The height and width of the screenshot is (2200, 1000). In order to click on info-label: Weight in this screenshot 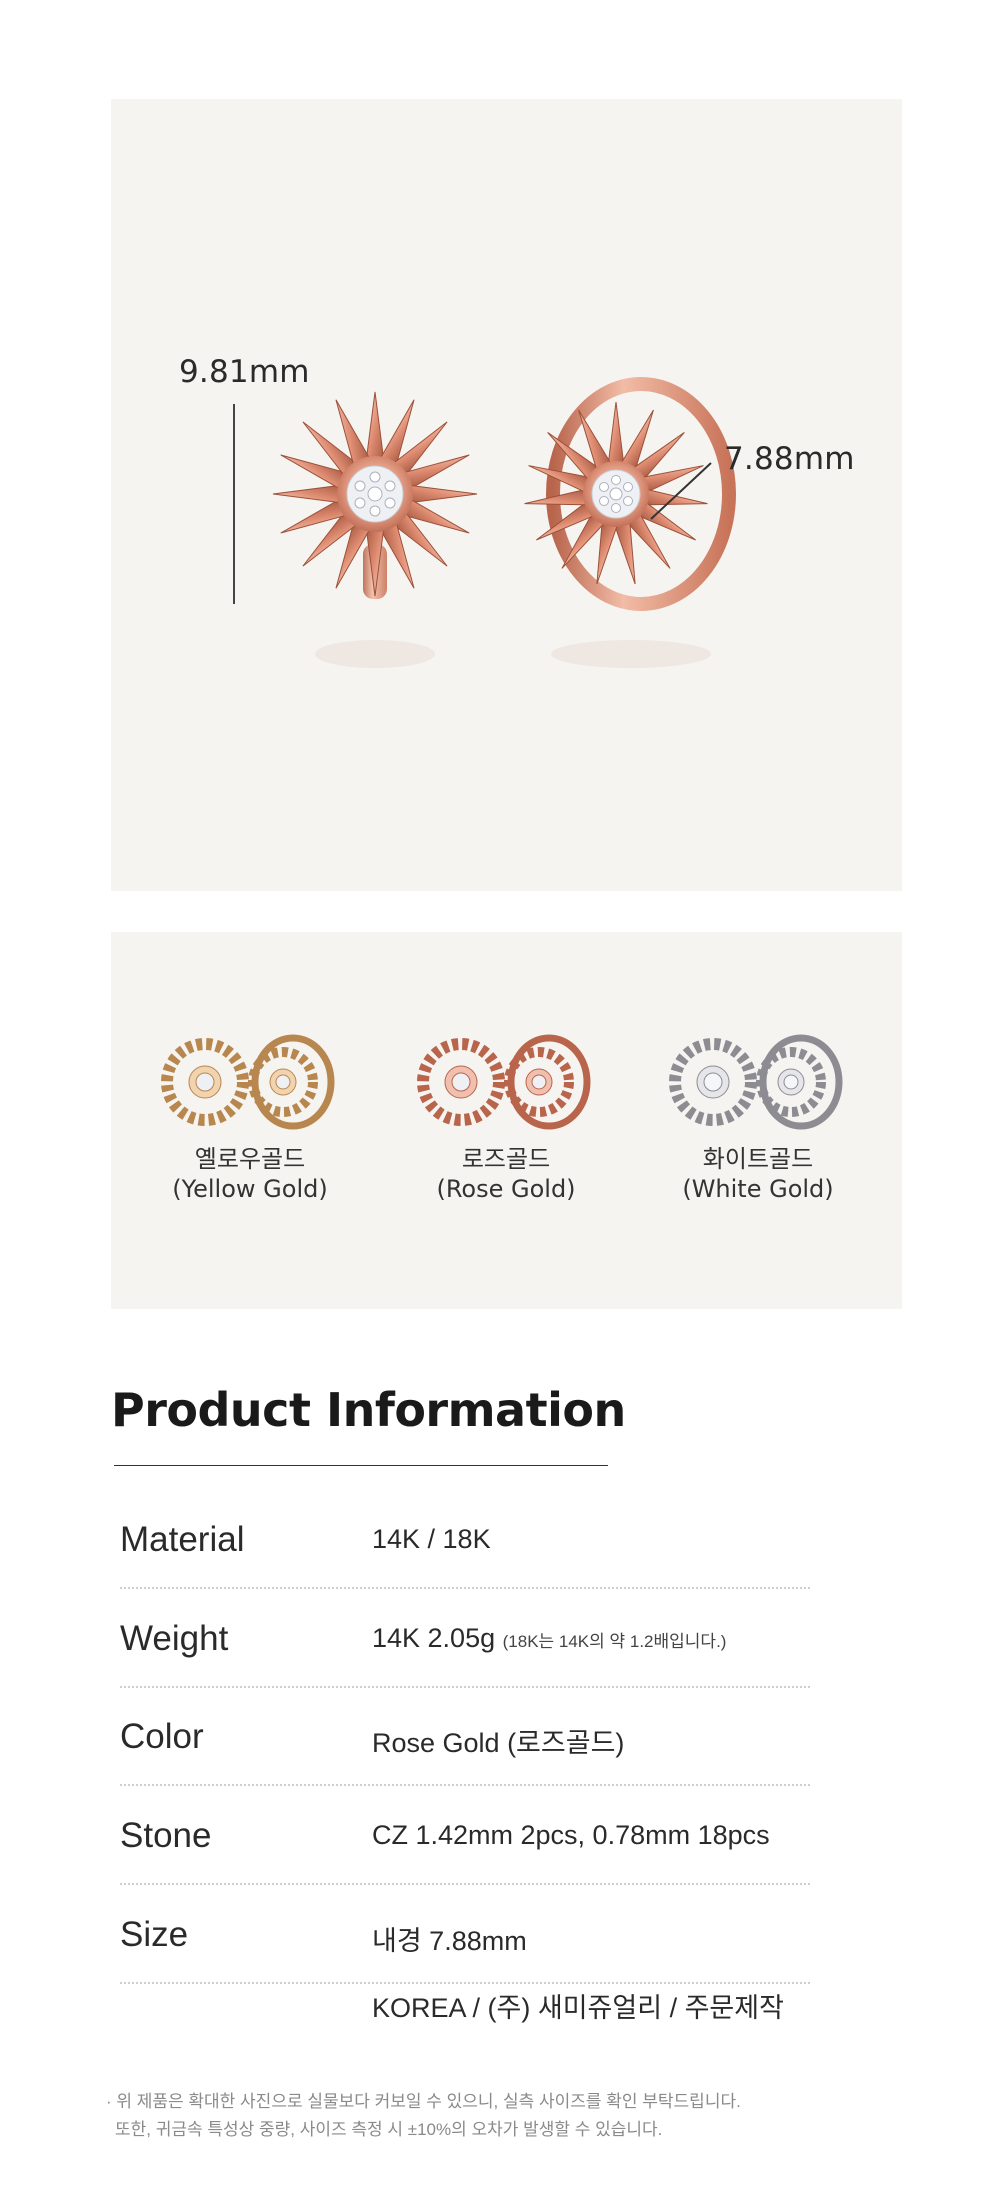, I will do `click(174, 1638)`.